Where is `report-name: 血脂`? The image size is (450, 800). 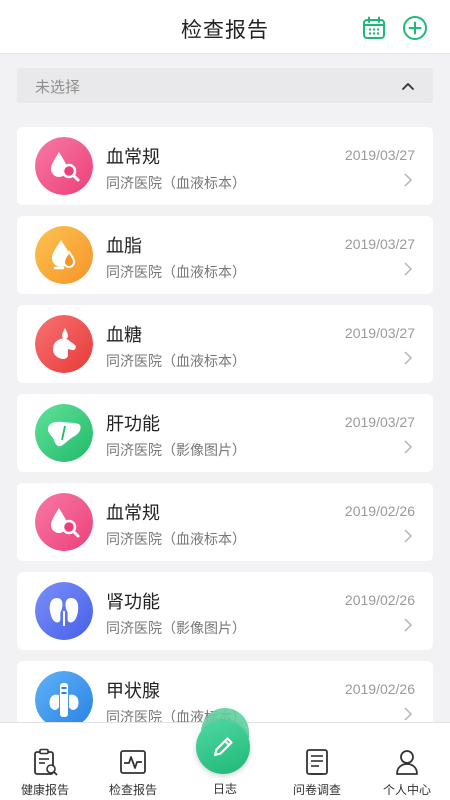
report-name: 血脂 is located at coordinates (124, 246).